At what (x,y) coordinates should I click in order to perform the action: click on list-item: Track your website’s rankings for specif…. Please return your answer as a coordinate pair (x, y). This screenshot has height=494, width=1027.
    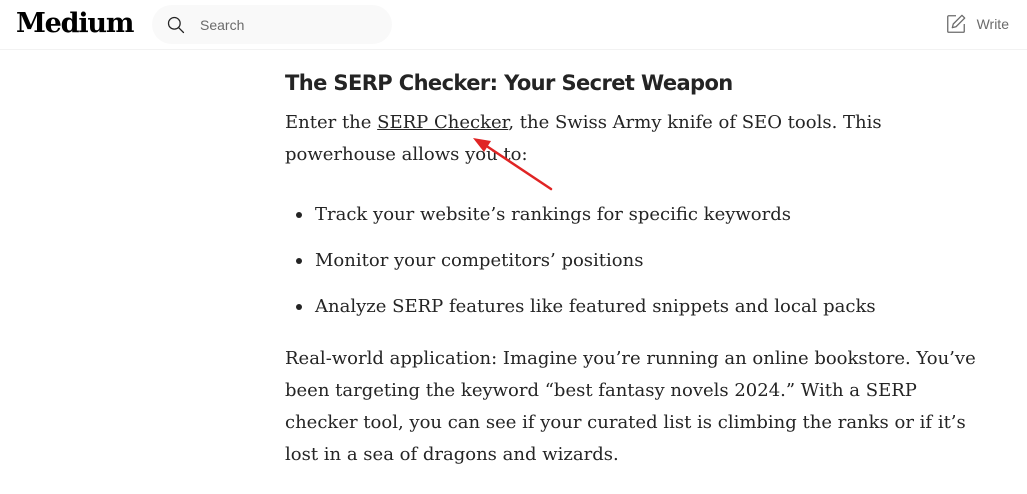
    Looking at the image, I should click on (635, 215).